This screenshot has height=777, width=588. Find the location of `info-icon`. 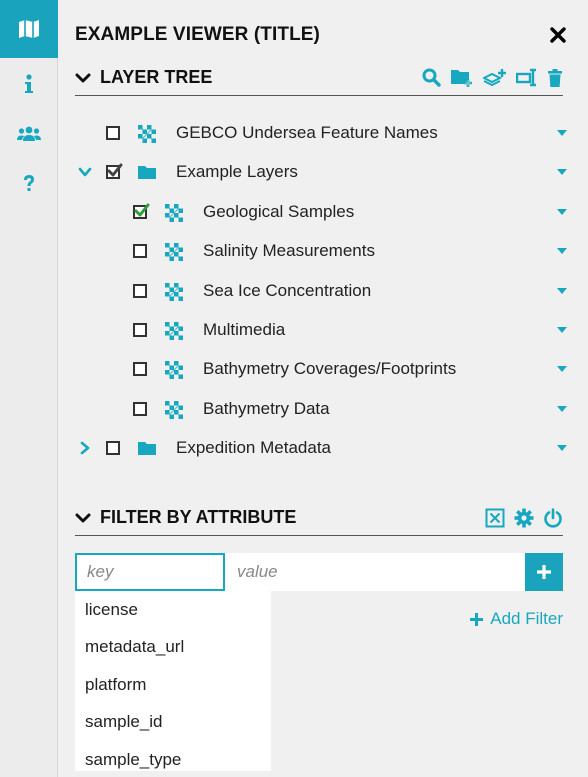

info-icon is located at coordinates (29, 83).